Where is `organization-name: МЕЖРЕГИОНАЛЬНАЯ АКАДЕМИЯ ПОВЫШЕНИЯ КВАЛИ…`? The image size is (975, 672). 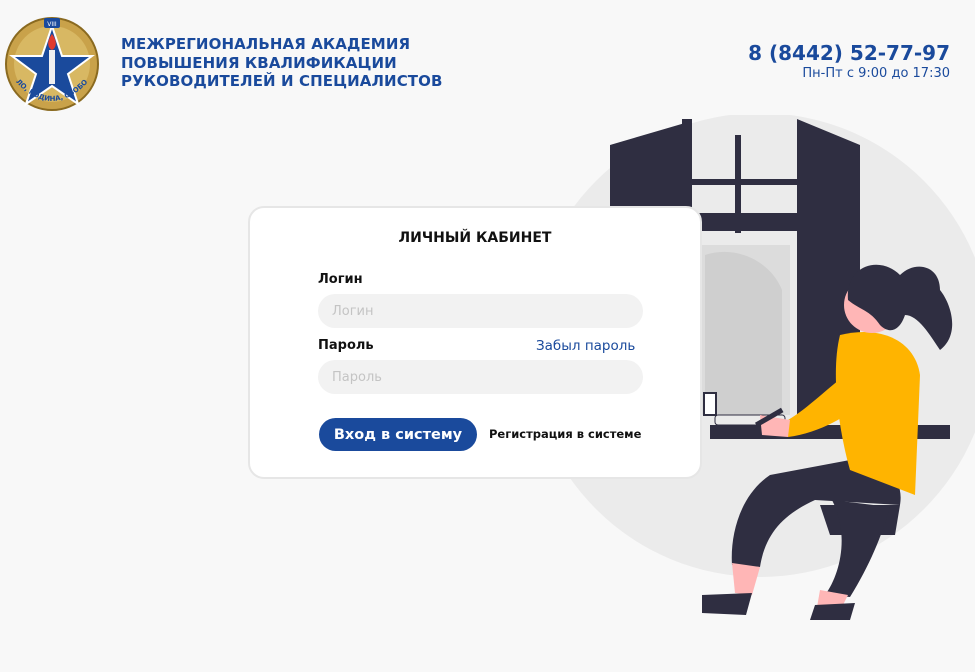
organization-name: МЕЖРЕГИОНАЛЬНАЯ АКАДЕМИЯ ПОВЫШЕНИЯ КВАЛИ… is located at coordinates (282, 63).